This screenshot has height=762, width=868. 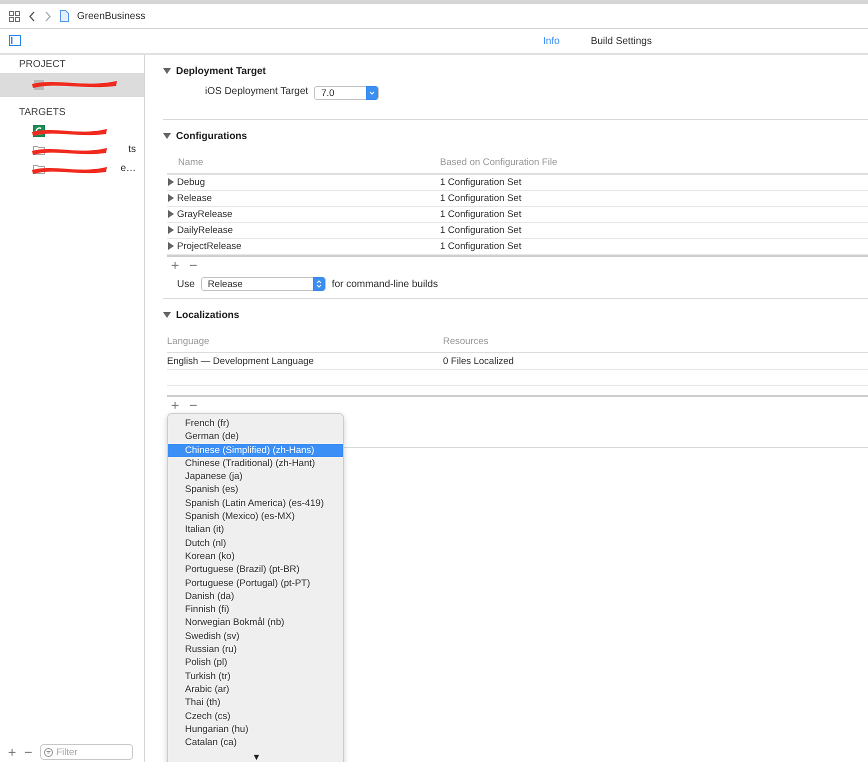 What do you see at coordinates (255, 490) in the screenshot?
I see `menu-item: Spanish (es)` at bounding box center [255, 490].